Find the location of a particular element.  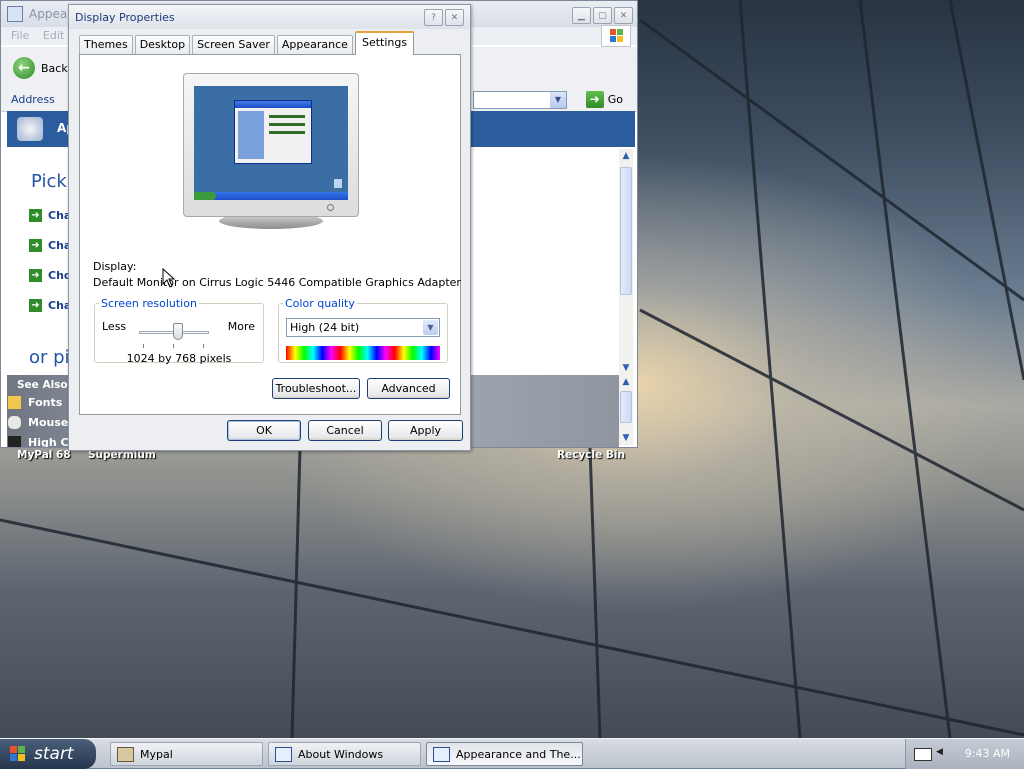

color-quality-value: High (24 bit) is located at coordinates (325, 327).